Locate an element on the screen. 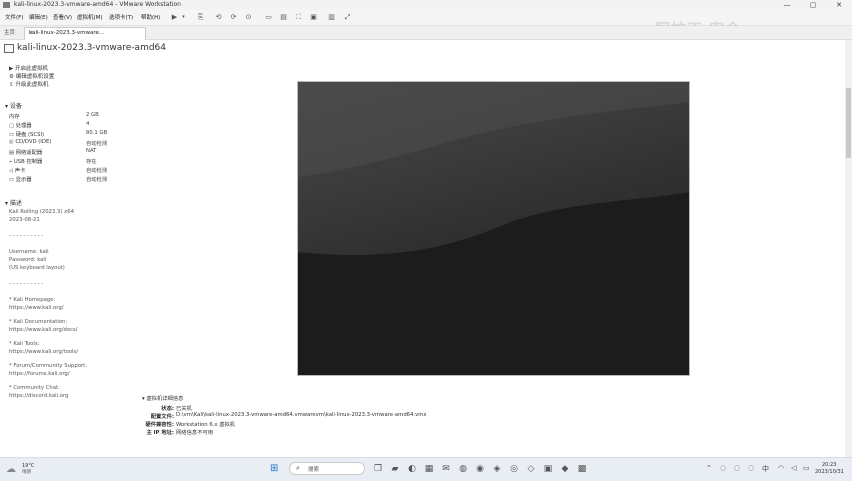 This screenshot has height=481, width=852. vm-details-header: ▾ 虚拟机详细信息 is located at coordinates (162, 398).